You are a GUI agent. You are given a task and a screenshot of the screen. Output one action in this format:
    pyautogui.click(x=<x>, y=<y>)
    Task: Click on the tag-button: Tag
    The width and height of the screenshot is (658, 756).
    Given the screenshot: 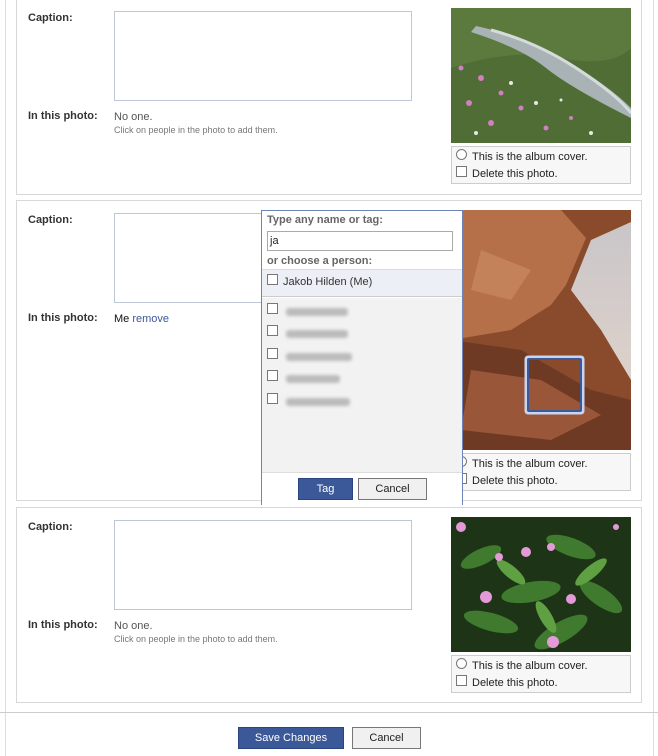 What is the action you would take?
    pyautogui.click(x=325, y=489)
    